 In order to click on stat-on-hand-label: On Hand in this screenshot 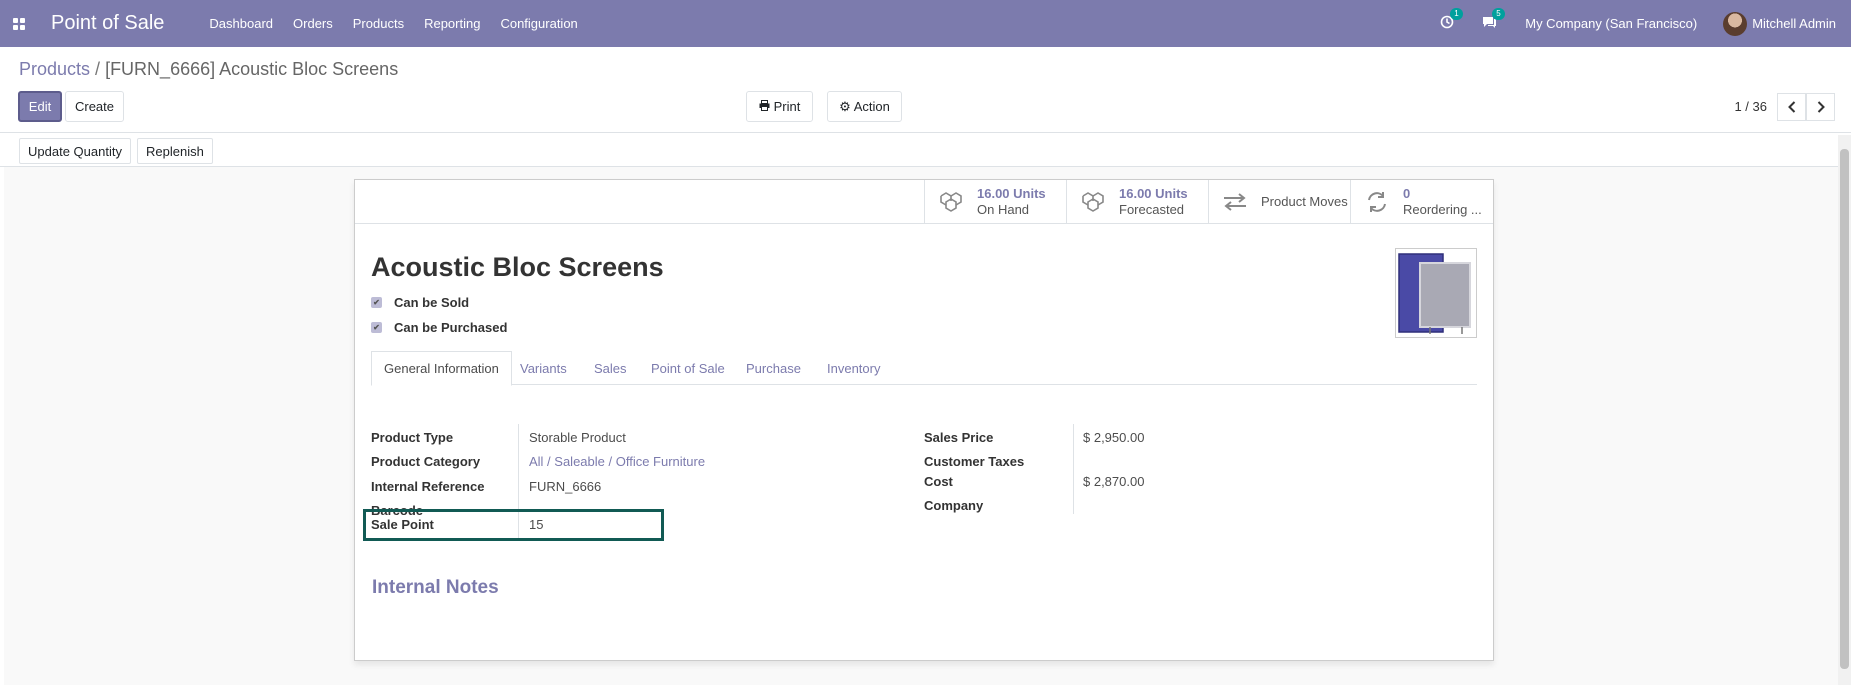, I will do `click(1003, 209)`.